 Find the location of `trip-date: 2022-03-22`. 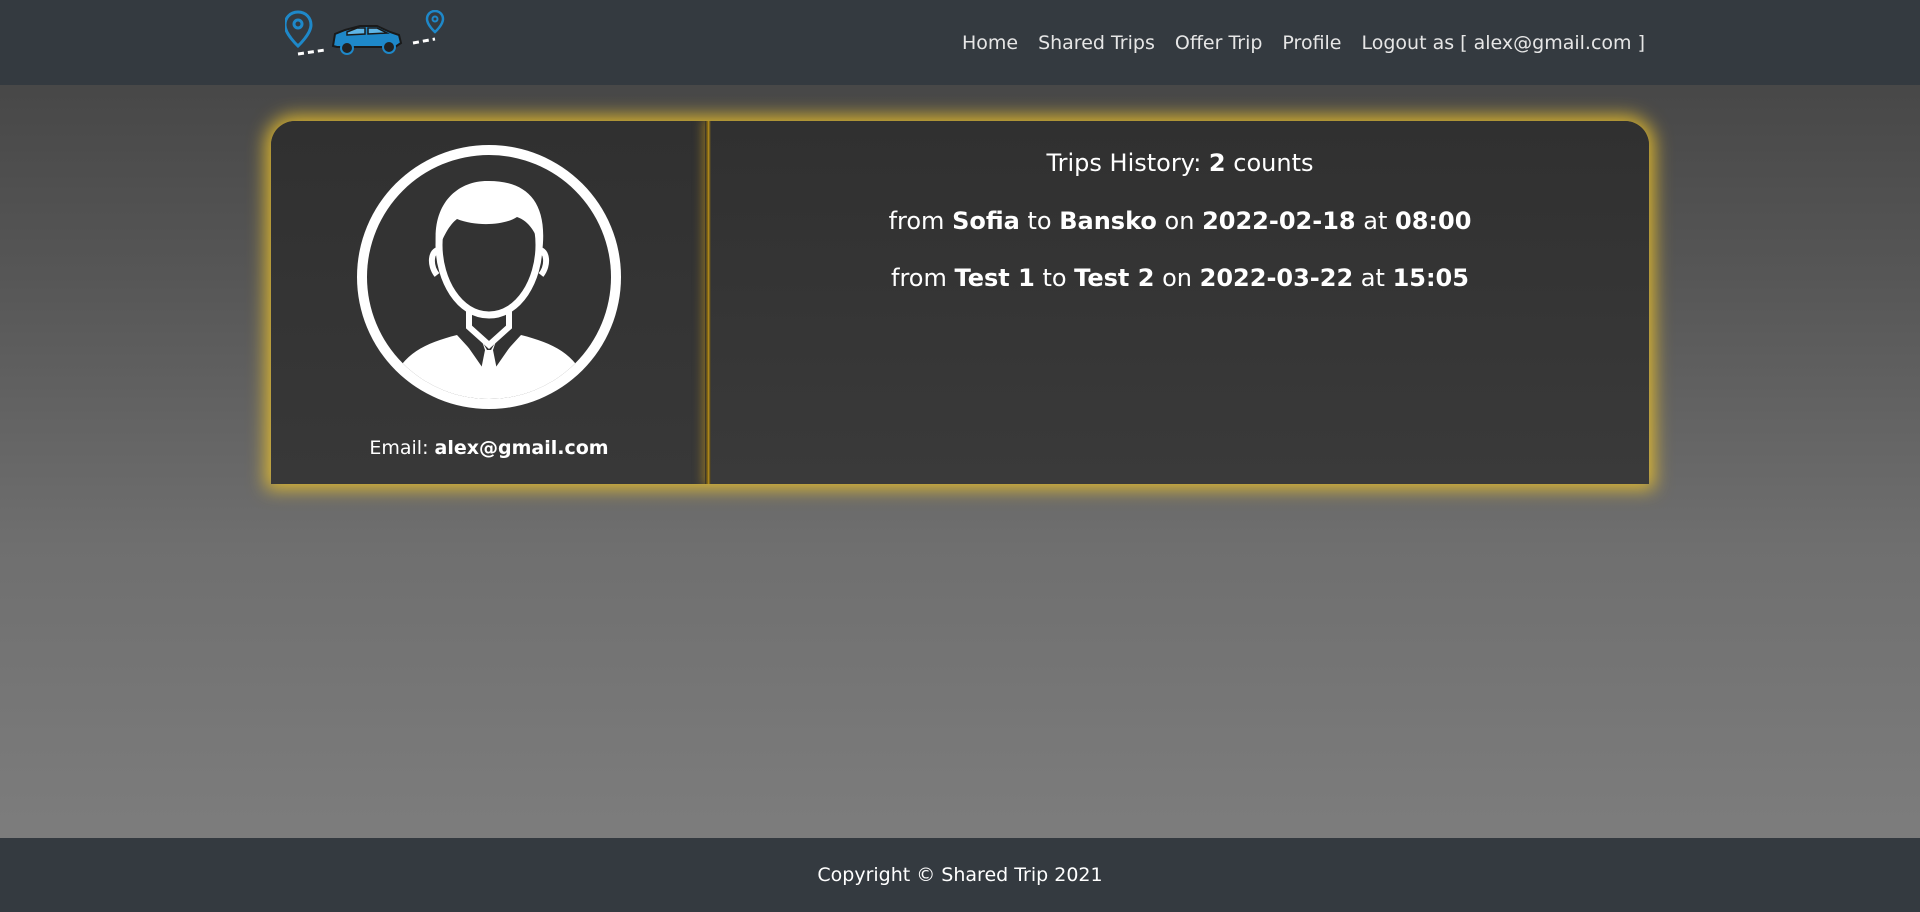

trip-date: 2022-03-22 is located at coordinates (1276, 278).